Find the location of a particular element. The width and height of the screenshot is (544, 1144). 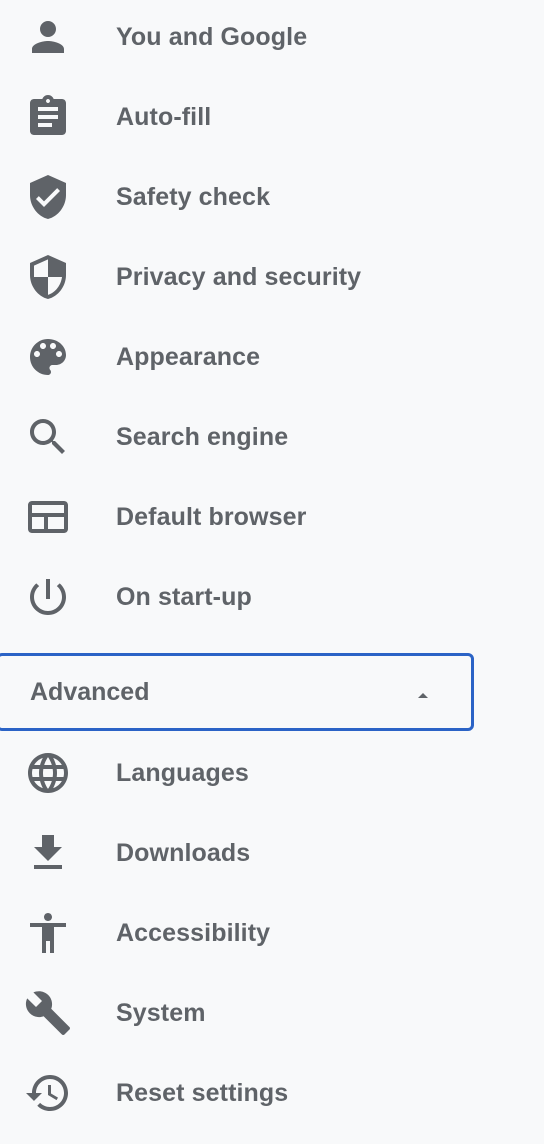

menu-item-languages: Languages is located at coordinates (272, 773).